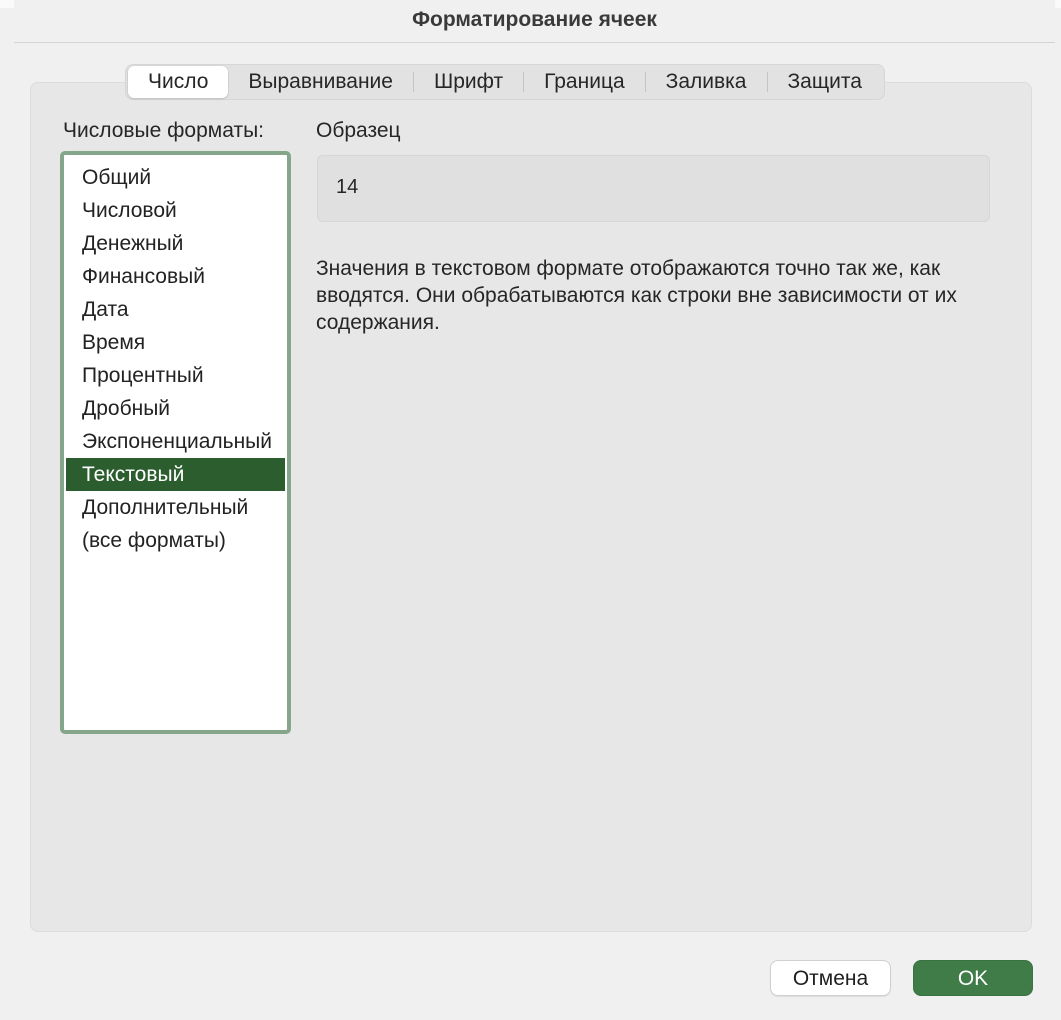 The image size is (1061, 1020). I want to click on number-formats-label: Числовые форматы:, so click(163, 130).